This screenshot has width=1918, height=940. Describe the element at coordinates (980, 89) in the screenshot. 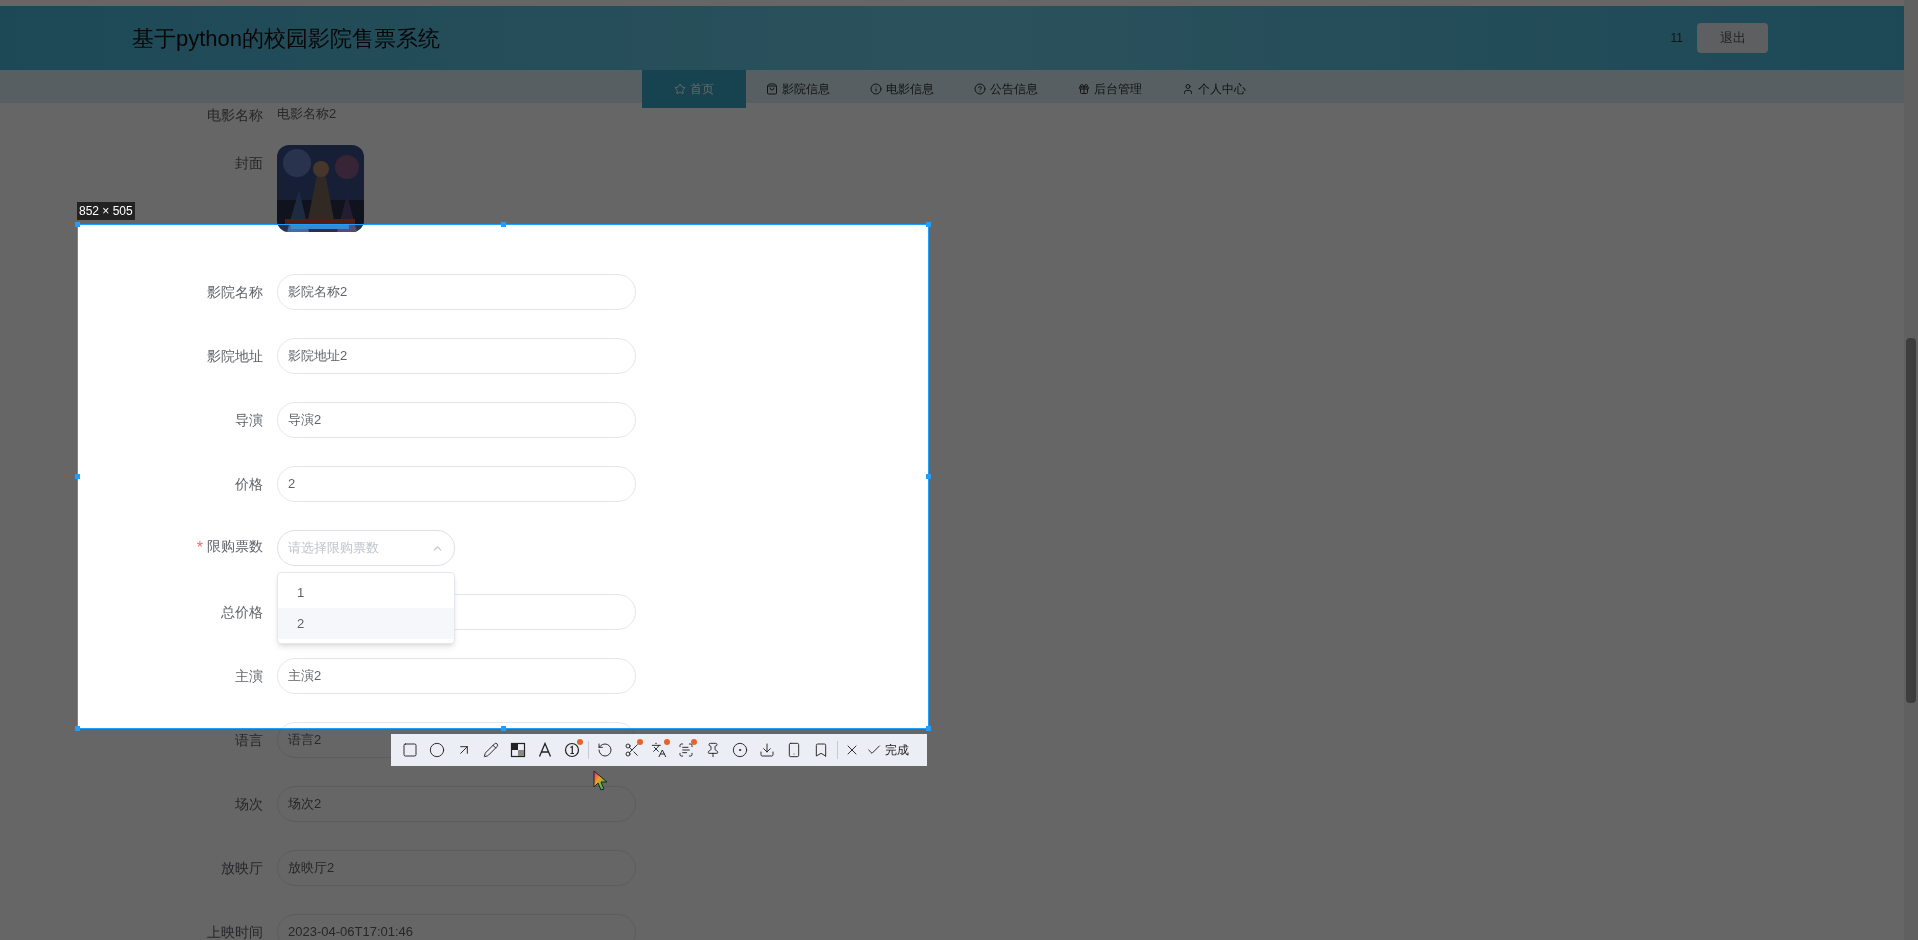

I see `help-icon` at that location.